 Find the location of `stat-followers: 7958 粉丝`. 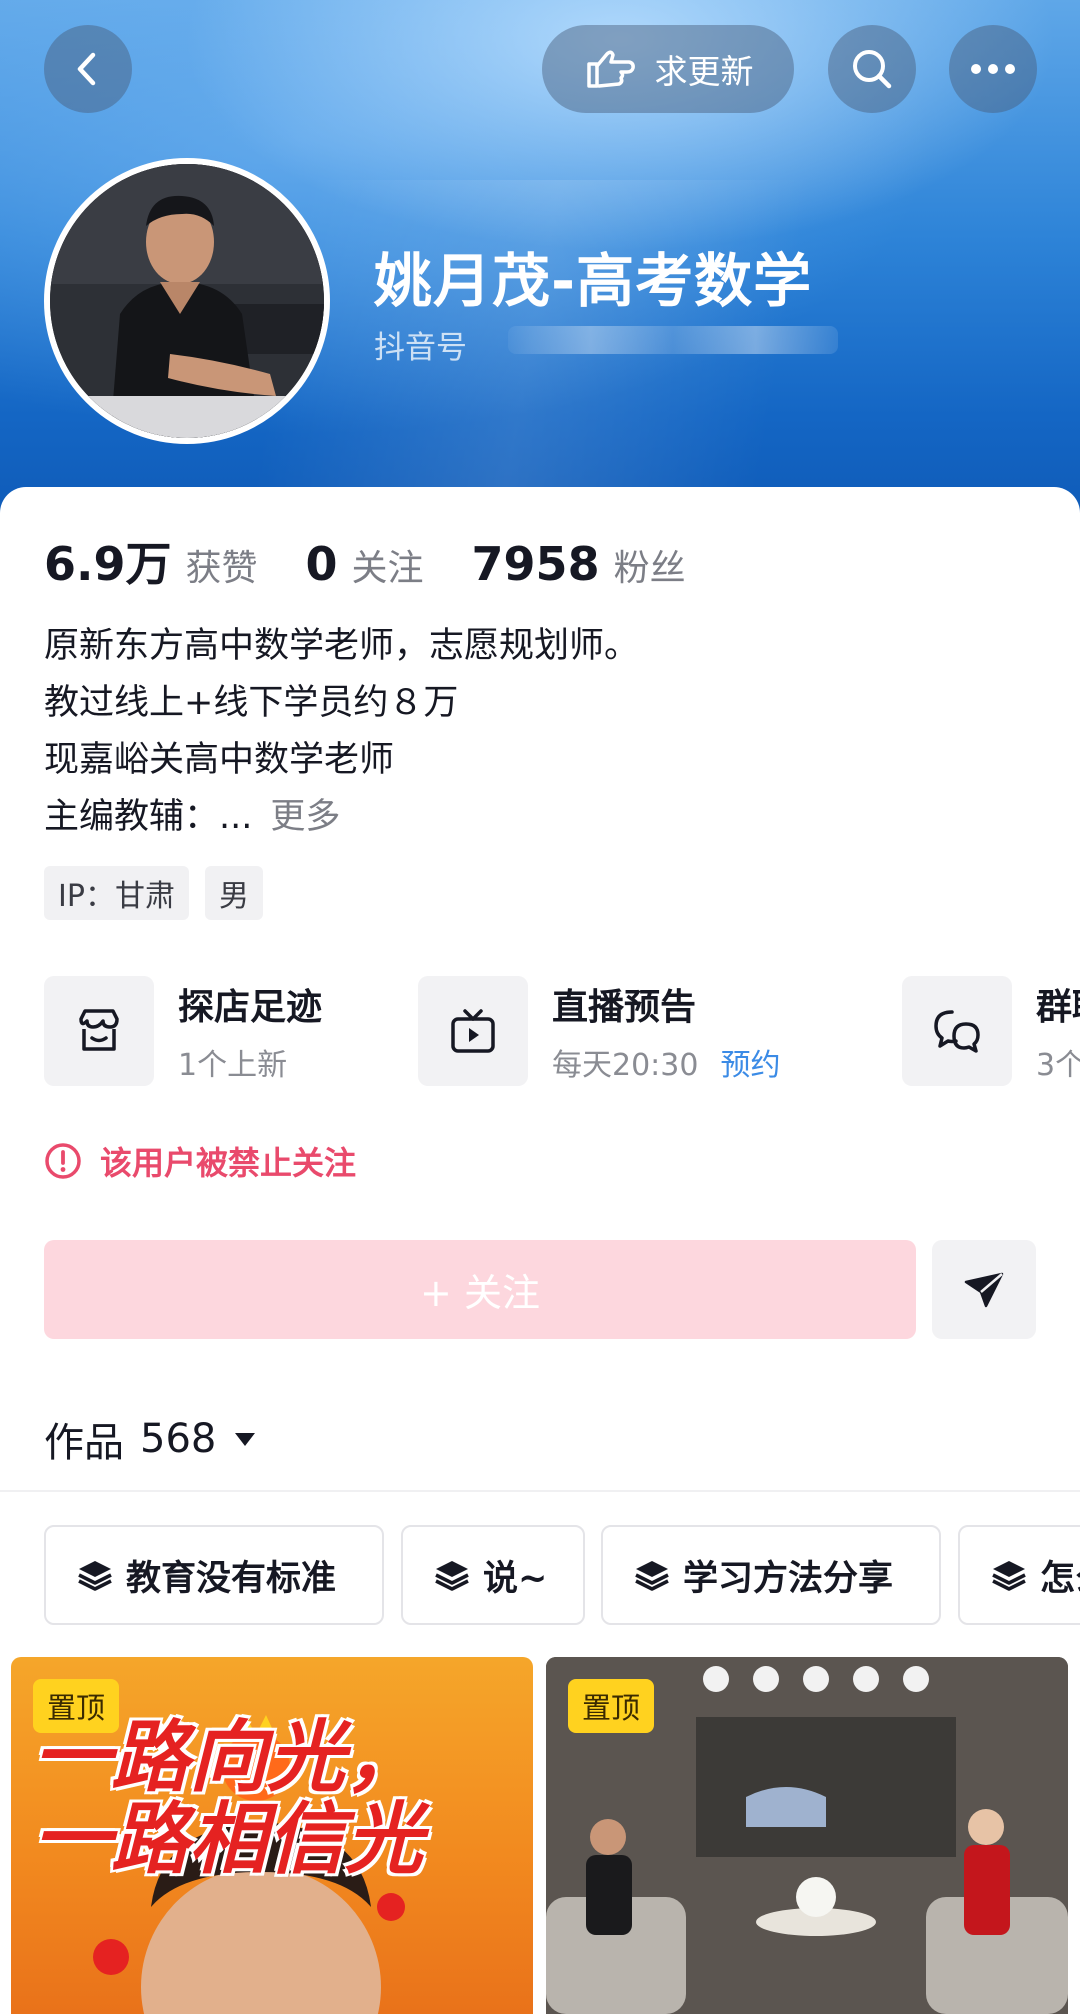

stat-followers: 7958 粉丝 is located at coordinates (579, 564).